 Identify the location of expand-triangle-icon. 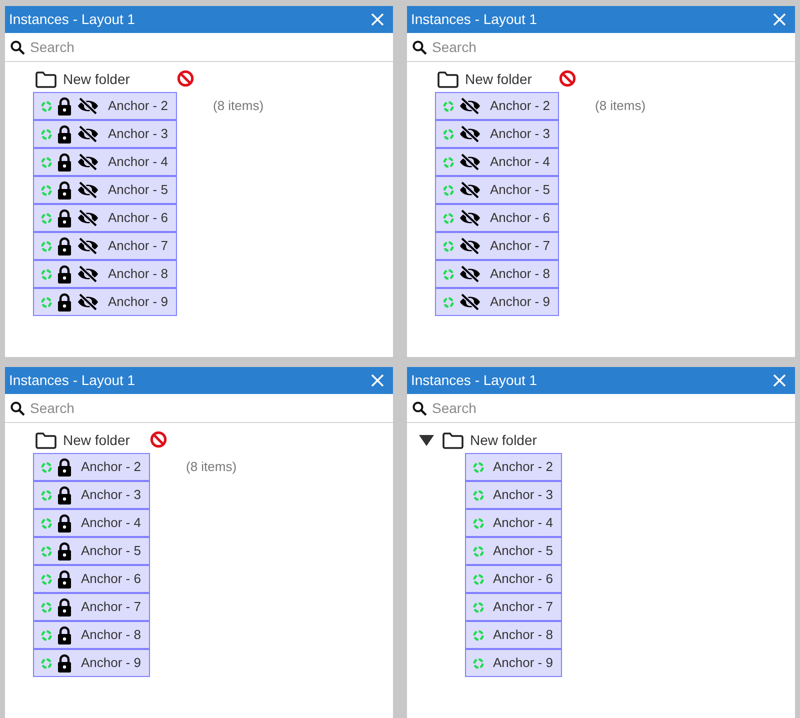
(426, 440).